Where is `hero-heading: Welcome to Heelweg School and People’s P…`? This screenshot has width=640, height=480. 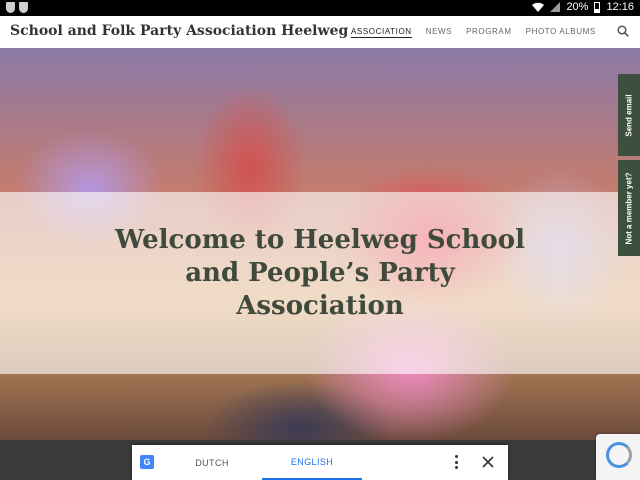 hero-heading: Welcome to Heelweg School and People’s P… is located at coordinates (320, 273).